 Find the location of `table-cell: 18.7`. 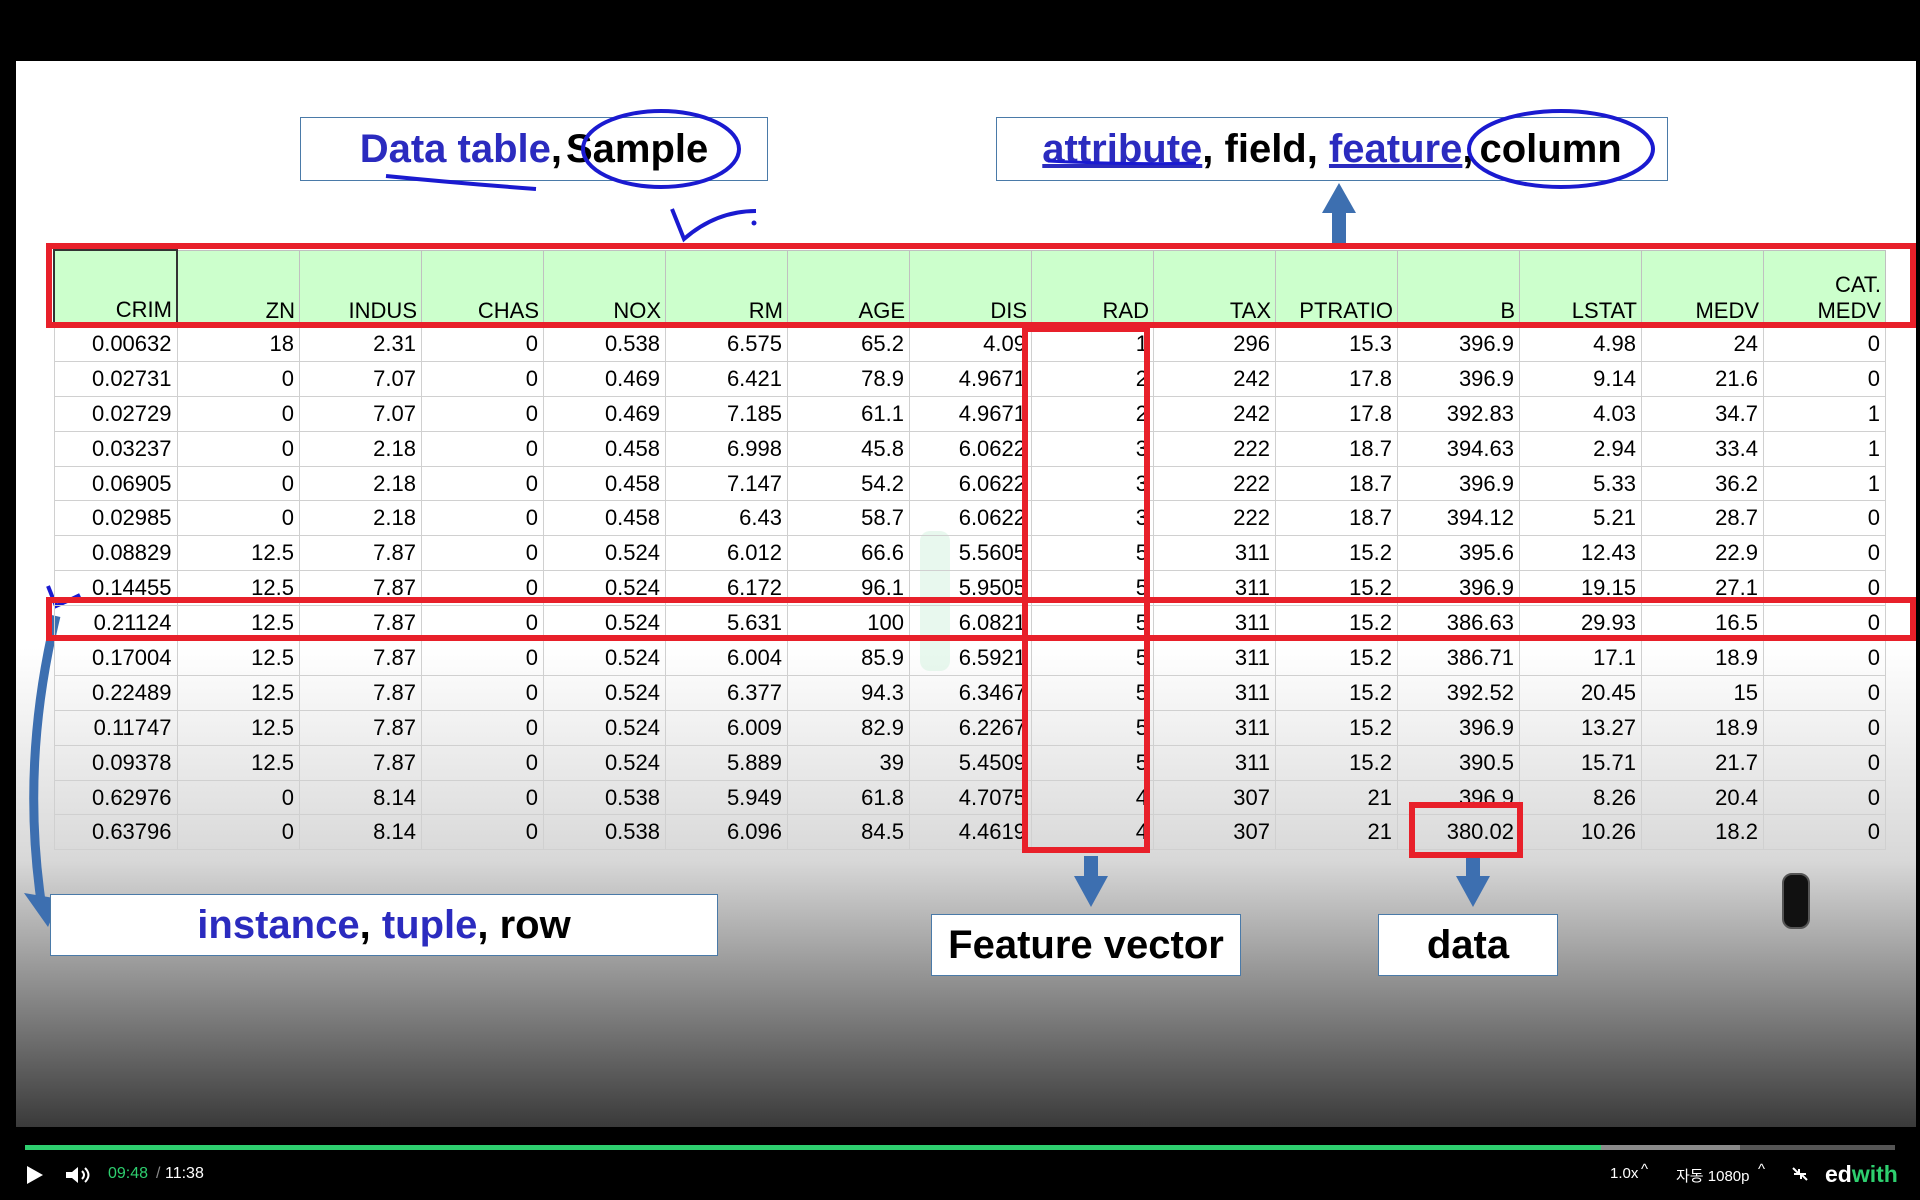

table-cell: 18.7 is located at coordinates (1336, 448).